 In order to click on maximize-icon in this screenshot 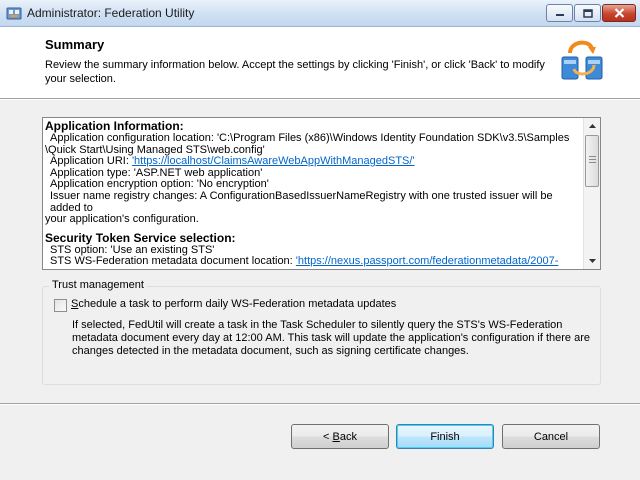, I will do `click(587, 13)`.